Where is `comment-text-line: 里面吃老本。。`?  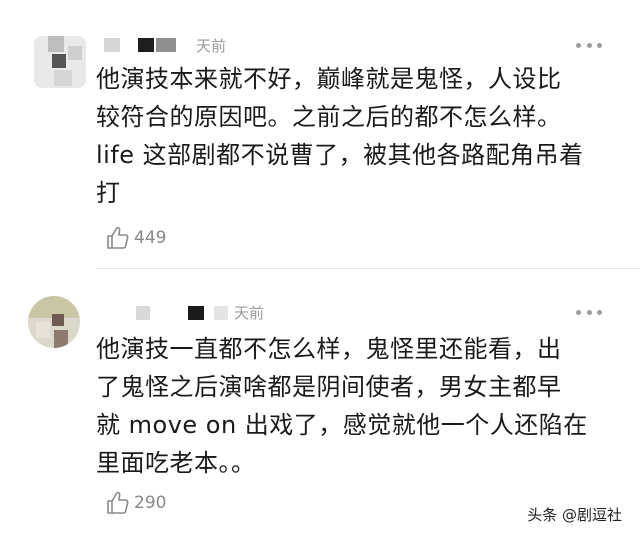
comment-text-line: 里面吃老本。。 is located at coordinates (176, 463).